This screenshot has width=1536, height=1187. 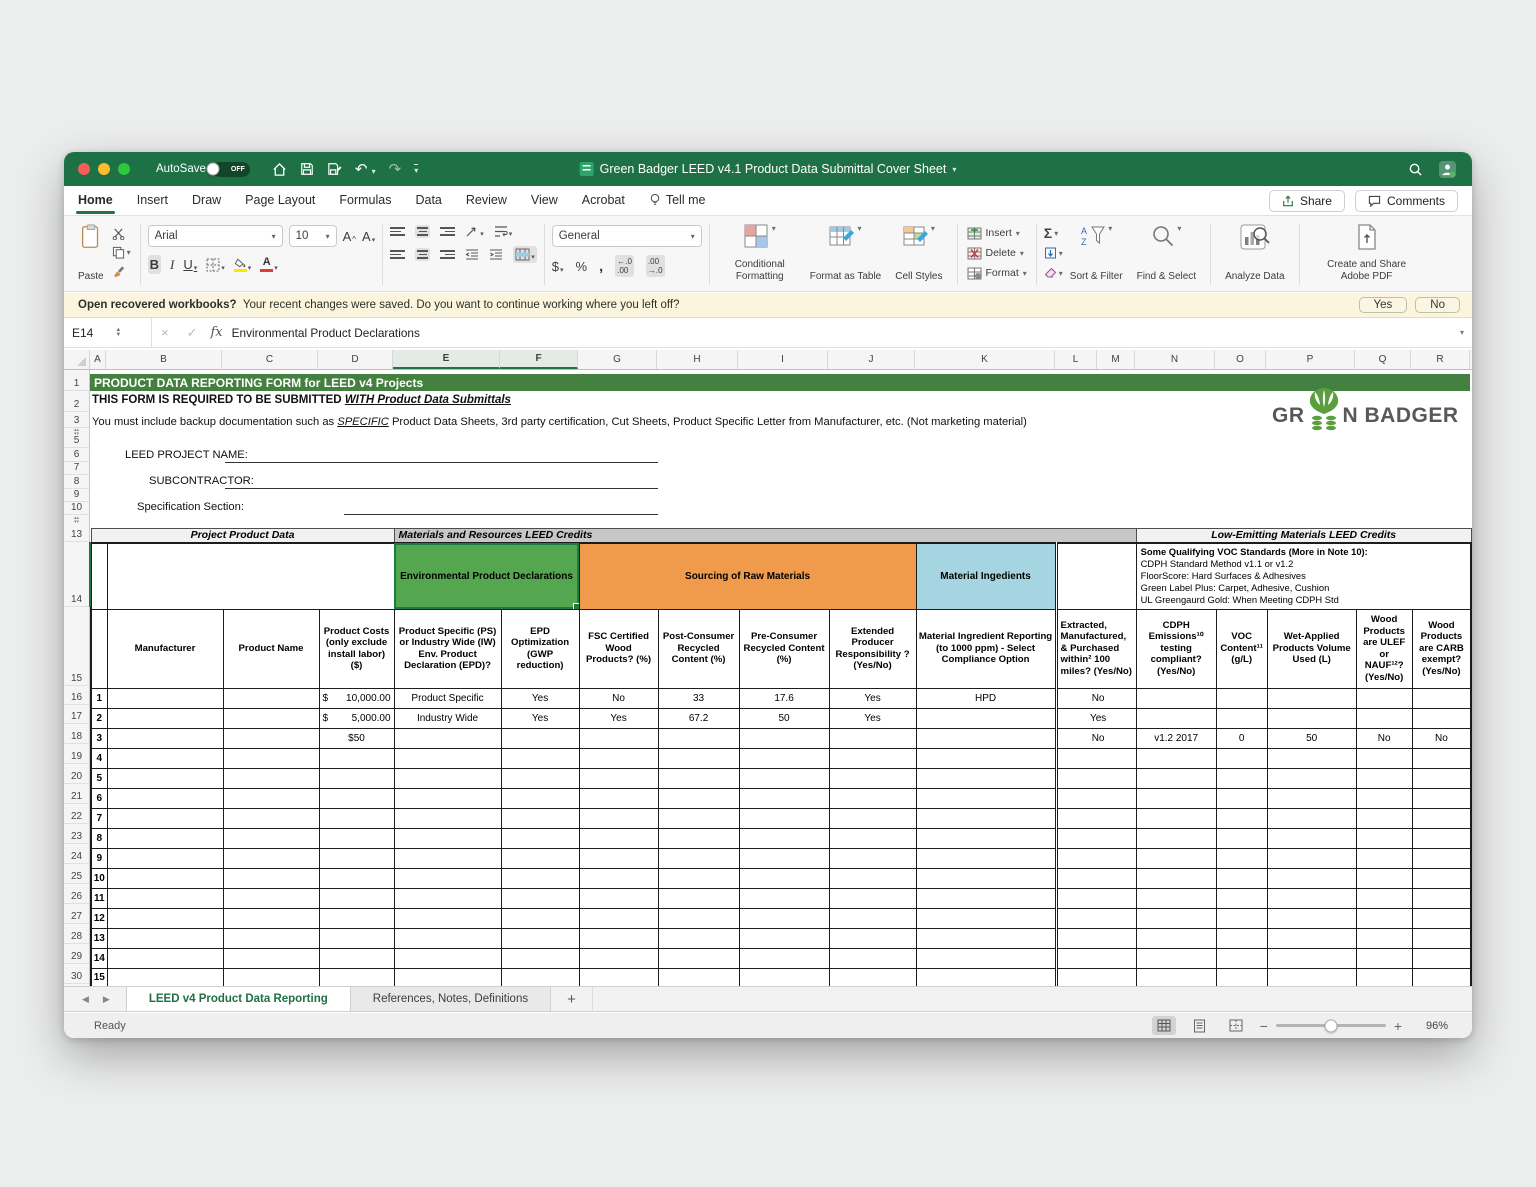 I want to click on row-header-23: 23, so click(x=76, y=834).